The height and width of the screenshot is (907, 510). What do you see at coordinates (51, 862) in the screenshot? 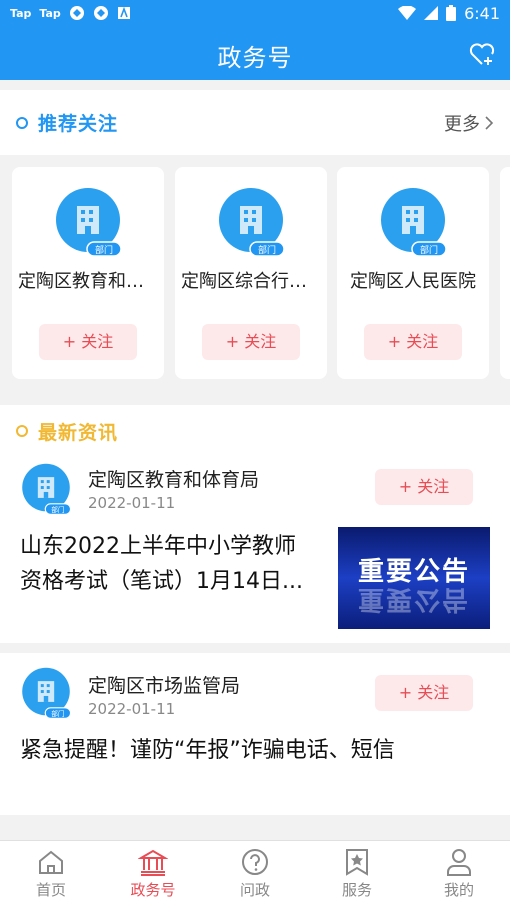
I see `home-icon` at bounding box center [51, 862].